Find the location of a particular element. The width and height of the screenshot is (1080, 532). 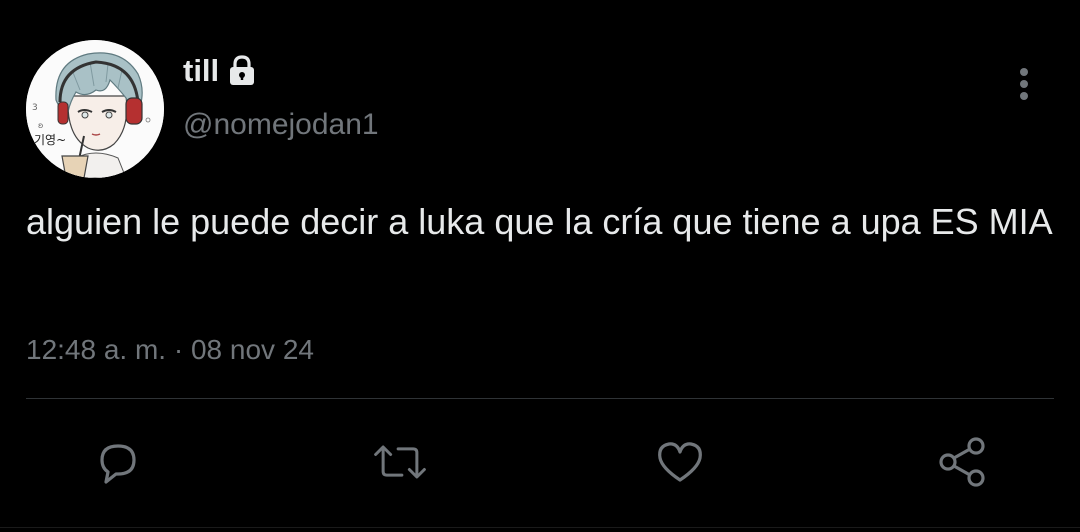

like-button is located at coordinates (680, 462).